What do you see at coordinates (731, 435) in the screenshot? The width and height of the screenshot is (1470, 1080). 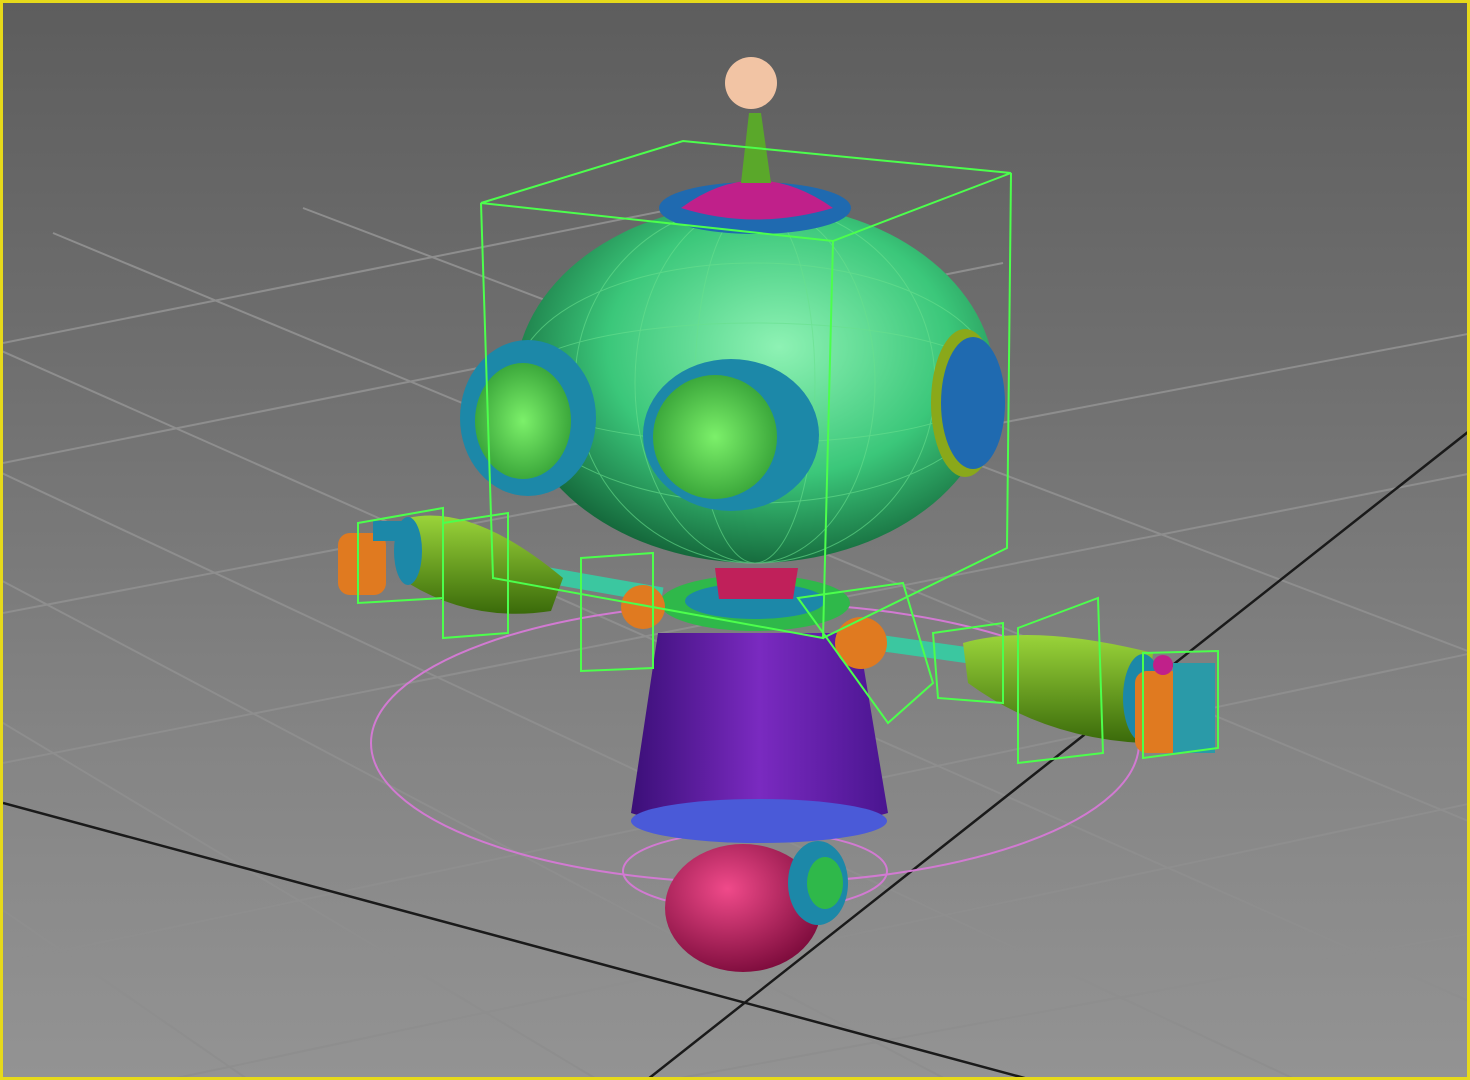 I see `right-eye` at bounding box center [731, 435].